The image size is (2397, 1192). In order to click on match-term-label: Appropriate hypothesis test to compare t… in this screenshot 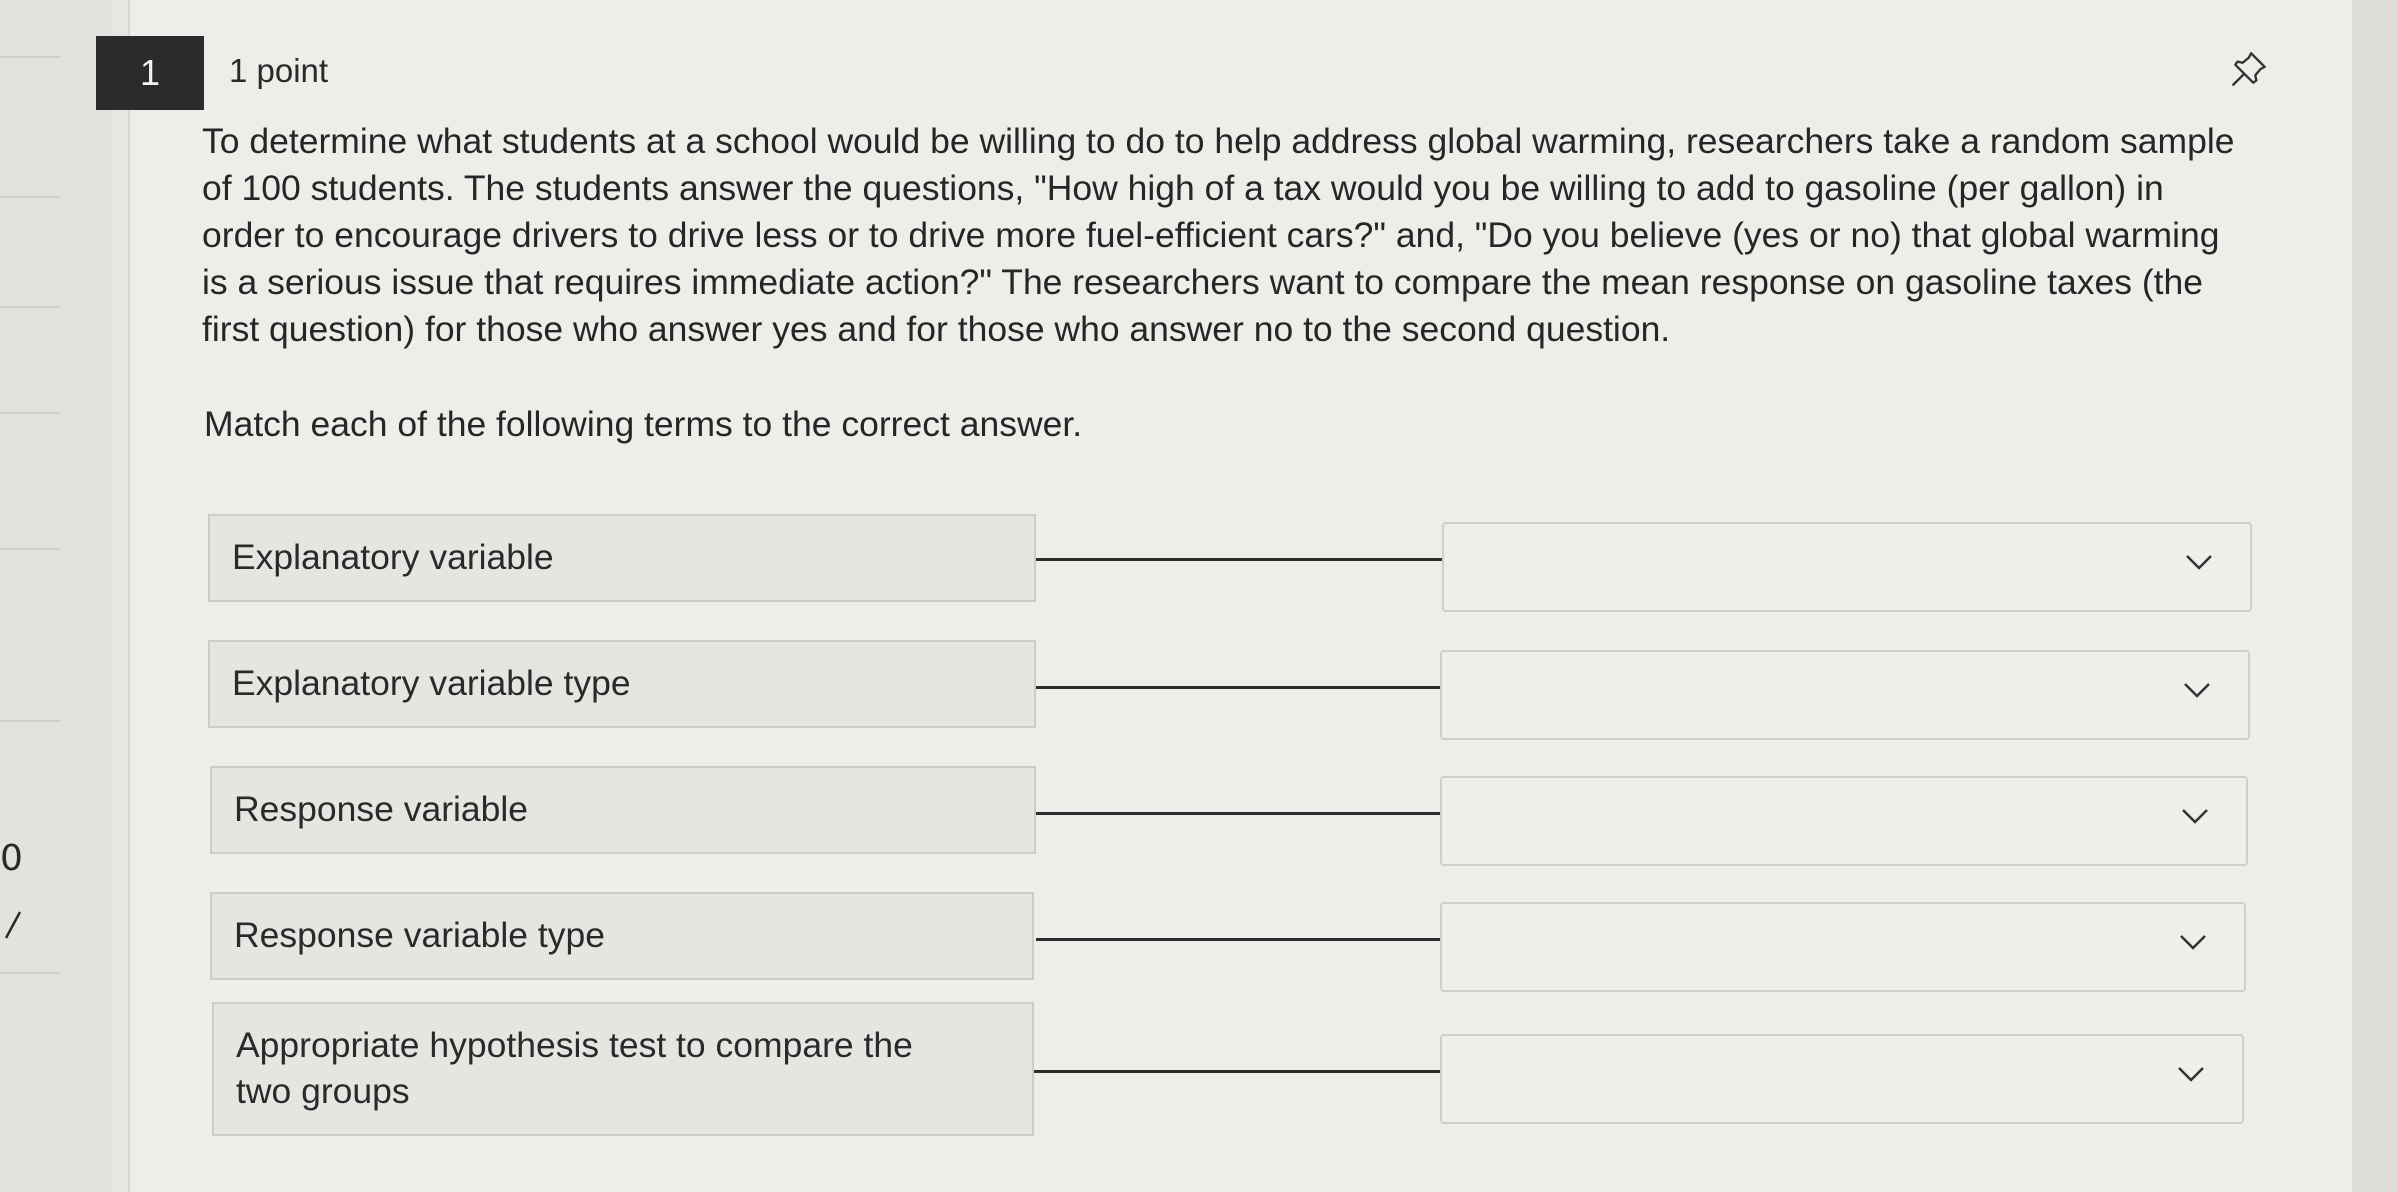, I will do `click(574, 1068)`.